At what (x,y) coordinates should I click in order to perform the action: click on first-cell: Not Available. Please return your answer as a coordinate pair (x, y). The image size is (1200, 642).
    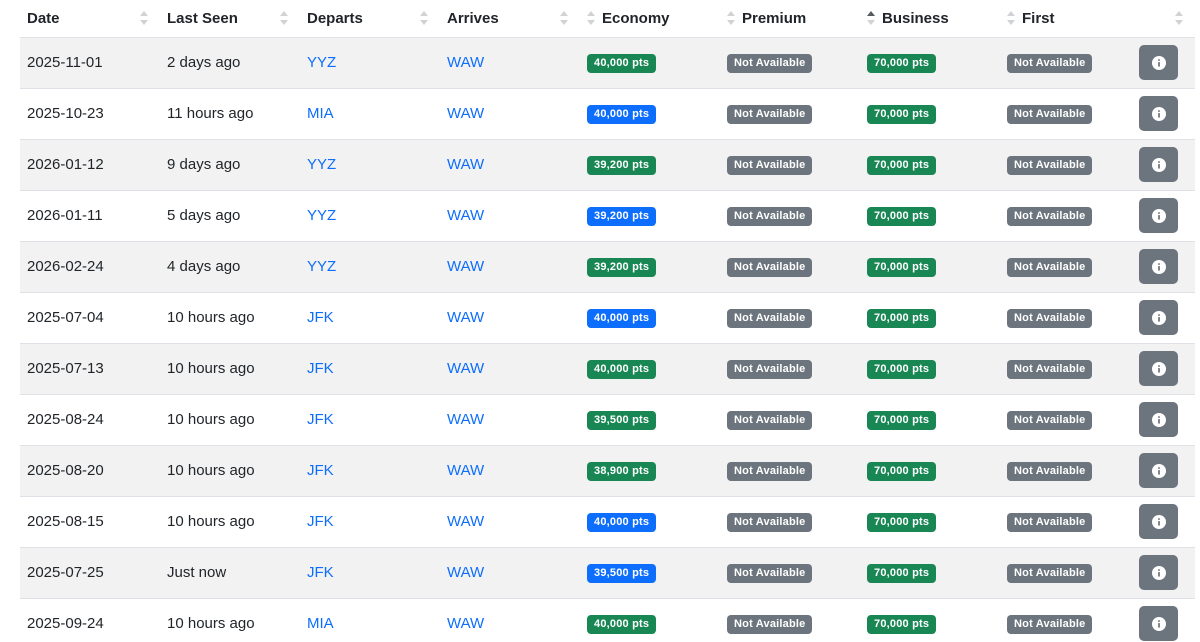
    Looking at the image, I should click on (1070, 318).